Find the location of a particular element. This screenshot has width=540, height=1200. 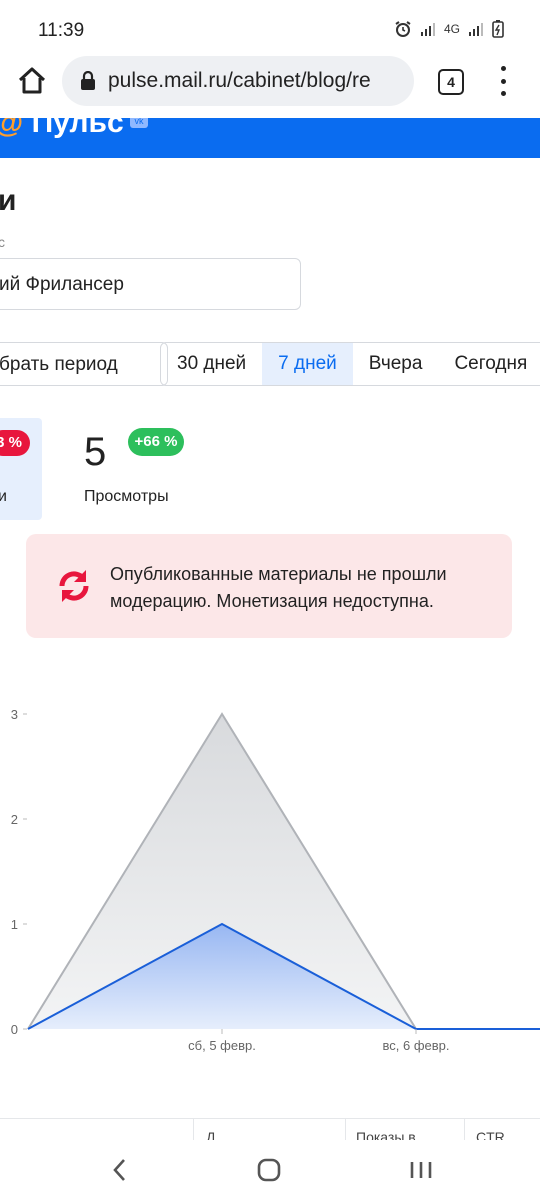

home-nav-icon is located at coordinates (269, 1170).